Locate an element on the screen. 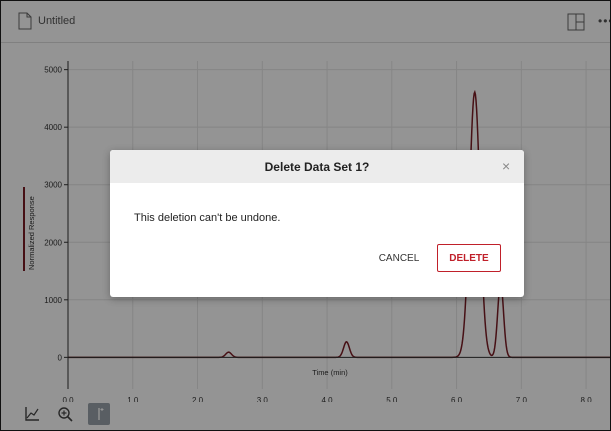 The width and height of the screenshot is (611, 431). dialog-header: Delete Data Set 1? × is located at coordinates (317, 166).